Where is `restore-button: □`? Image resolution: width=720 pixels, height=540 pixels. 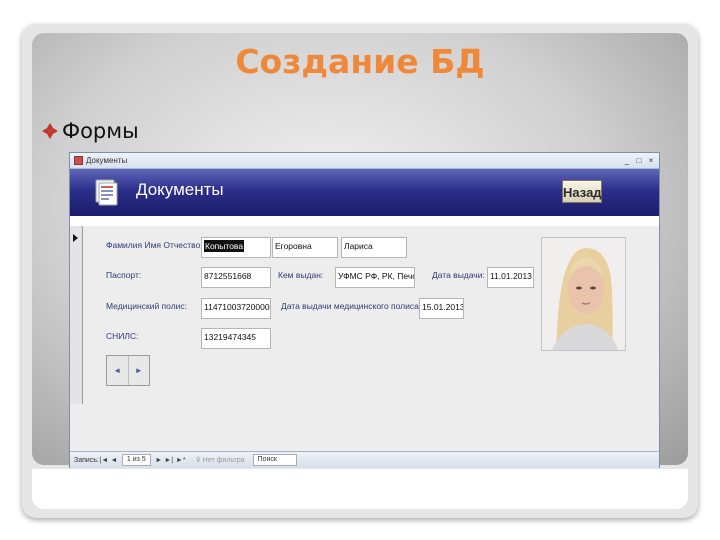
restore-button: □ is located at coordinates (639, 161).